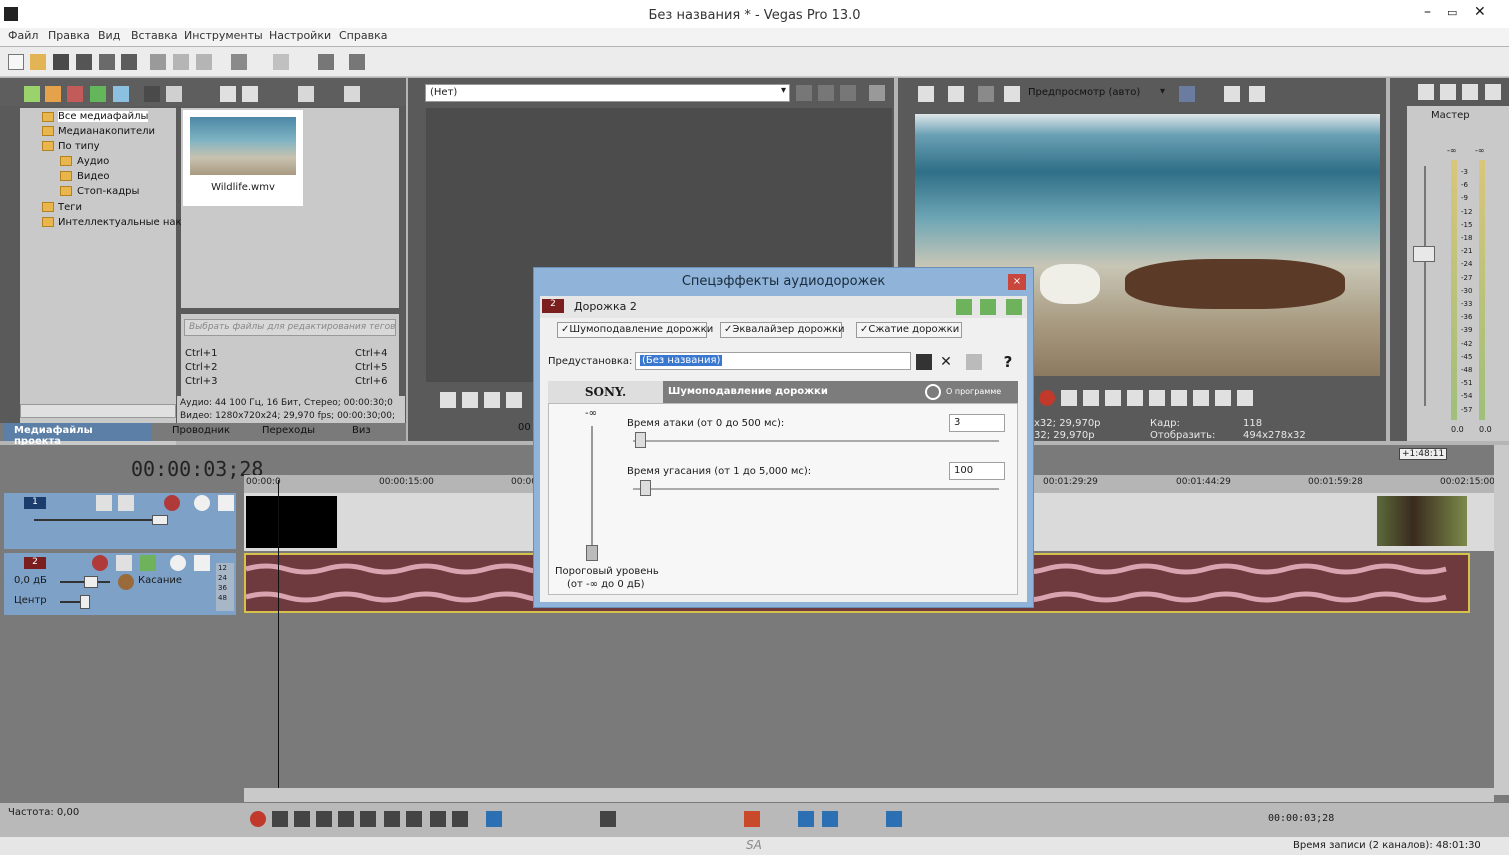  What do you see at coordinates (1422, 521) in the screenshot?
I see `video-event-thumb` at bounding box center [1422, 521].